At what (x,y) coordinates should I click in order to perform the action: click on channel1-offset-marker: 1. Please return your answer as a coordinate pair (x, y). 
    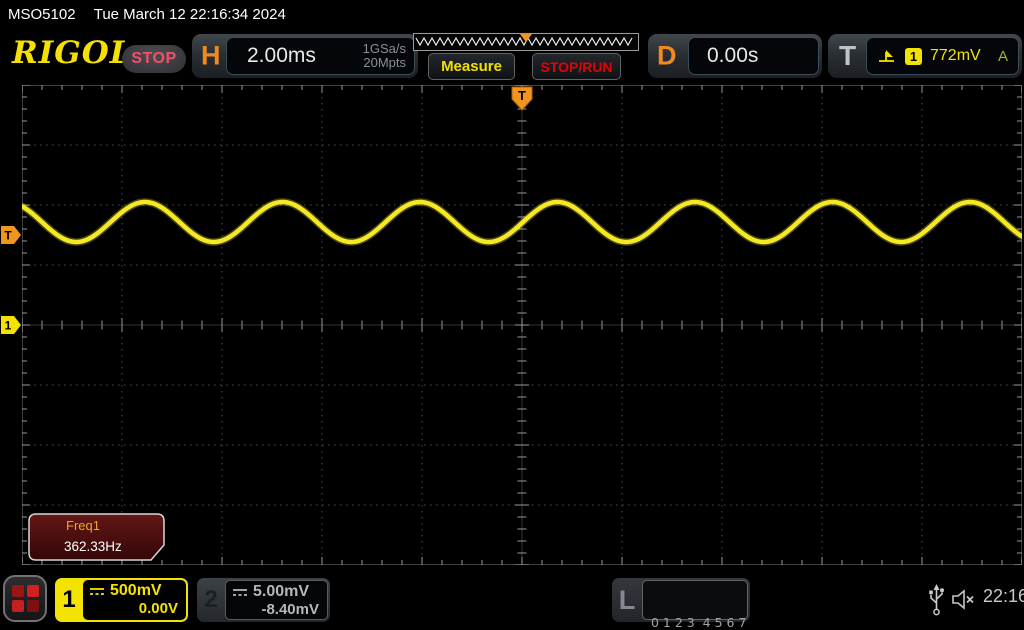
    Looking at the image, I should click on (11, 325).